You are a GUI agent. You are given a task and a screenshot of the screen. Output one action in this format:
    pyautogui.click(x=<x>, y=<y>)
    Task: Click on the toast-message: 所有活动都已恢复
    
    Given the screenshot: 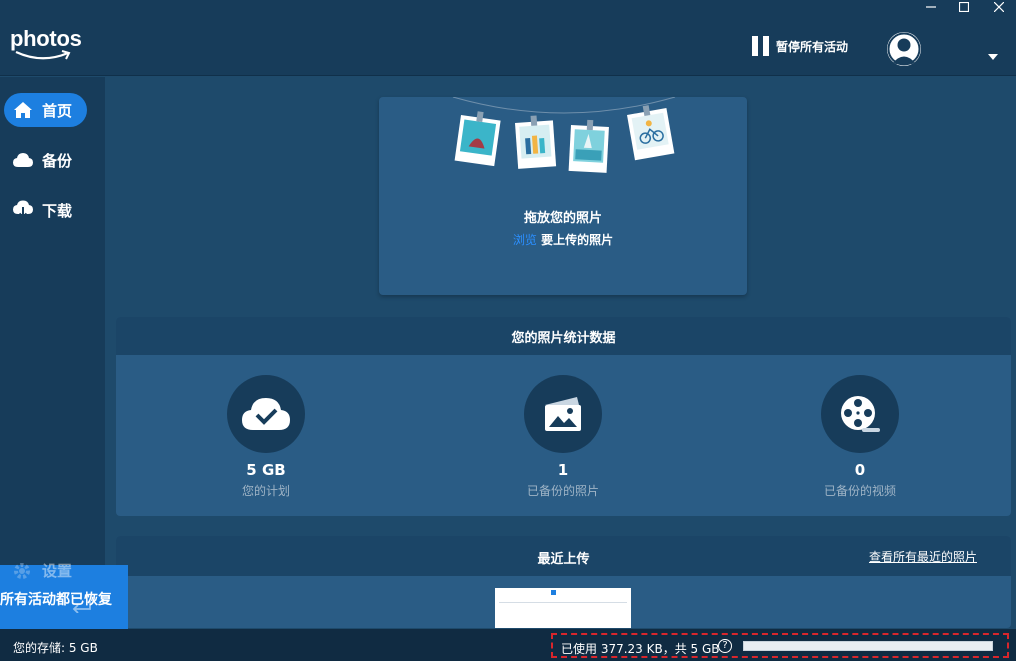 What is the action you would take?
    pyautogui.click(x=56, y=600)
    